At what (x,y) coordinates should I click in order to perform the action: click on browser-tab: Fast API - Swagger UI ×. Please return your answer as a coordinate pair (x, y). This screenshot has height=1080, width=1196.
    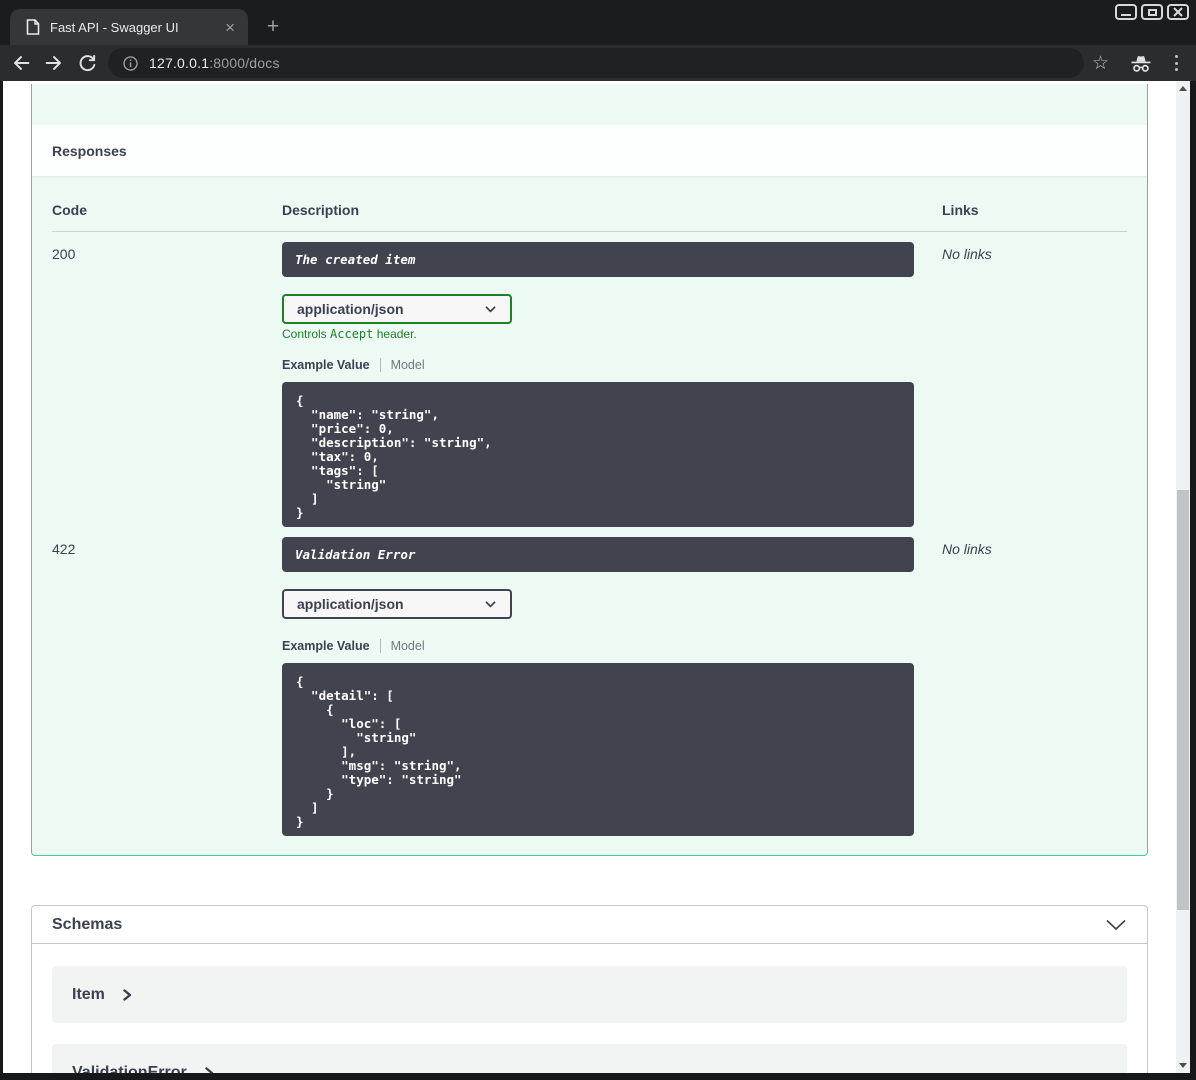
    Looking at the image, I should click on (129, 27).